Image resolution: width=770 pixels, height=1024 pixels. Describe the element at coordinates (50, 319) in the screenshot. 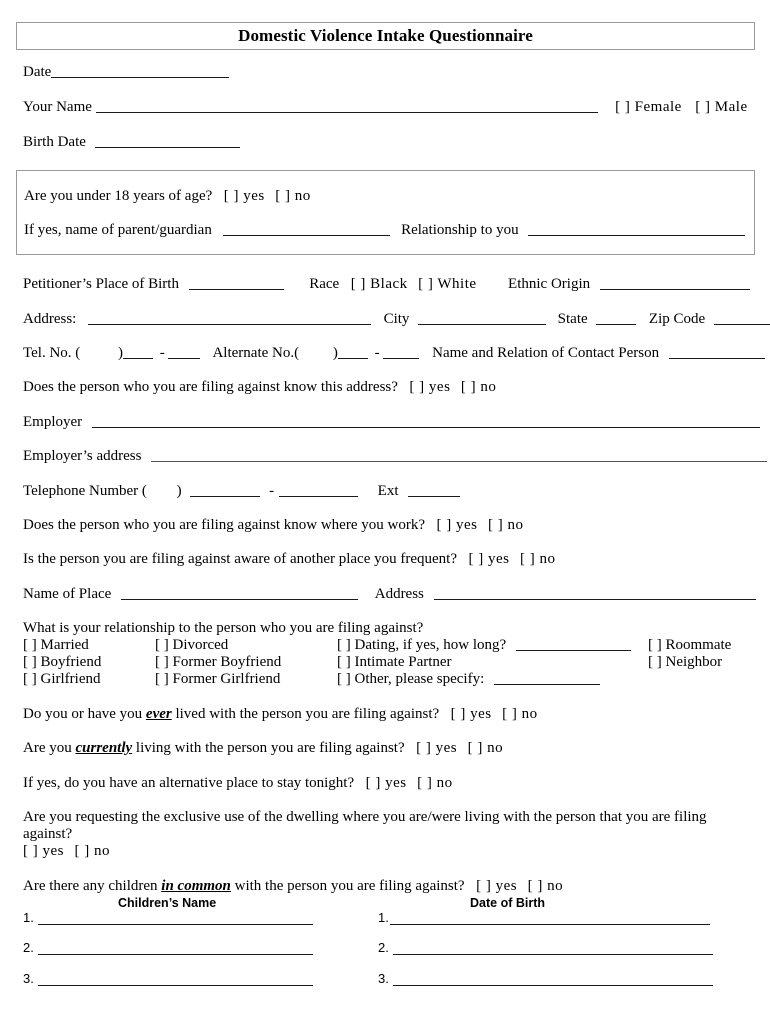

I see `address-label: Address:` at that location.